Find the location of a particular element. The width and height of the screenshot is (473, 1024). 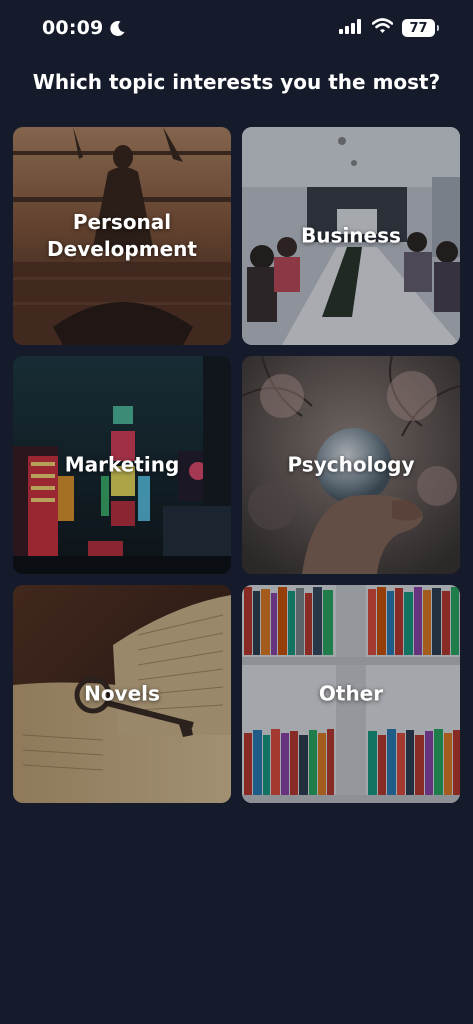

topic-card-novels: Novels is located at coordinates (122, 694).